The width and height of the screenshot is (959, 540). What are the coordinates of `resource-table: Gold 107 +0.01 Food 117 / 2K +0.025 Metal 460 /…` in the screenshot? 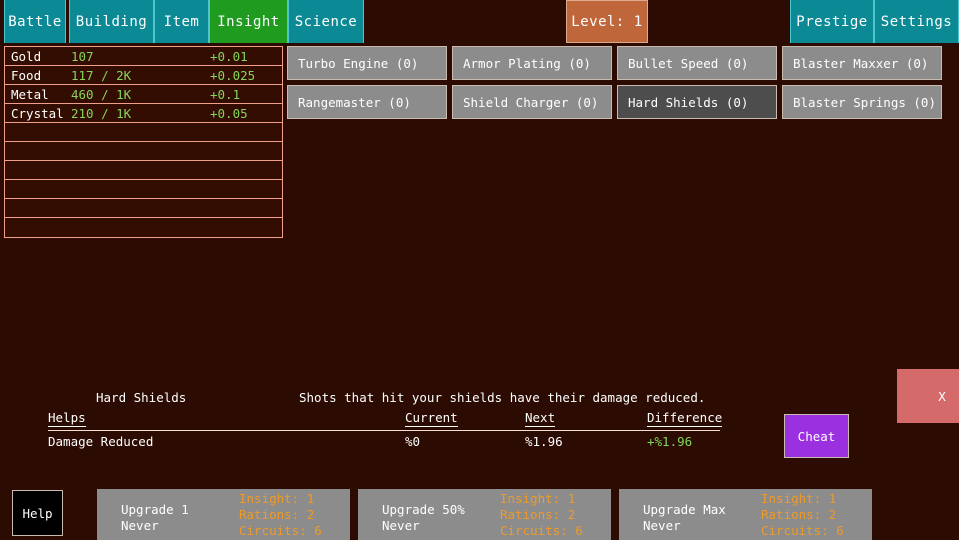 It's located at (143, 142).